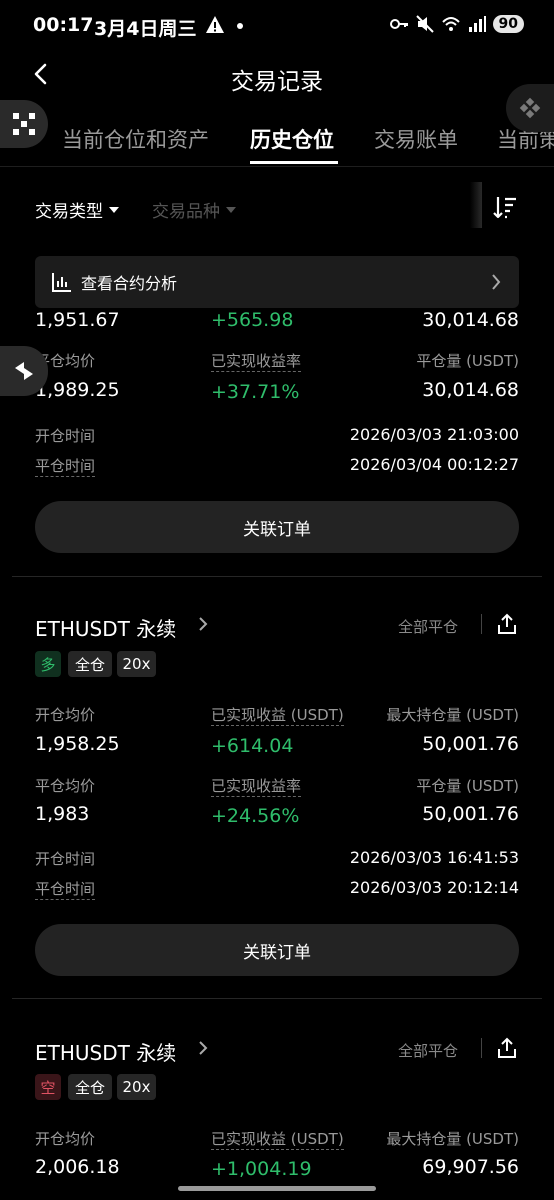 The image size is (554, 1200). I want to click on open-price-value: 1,958.25, so click(77, 744).